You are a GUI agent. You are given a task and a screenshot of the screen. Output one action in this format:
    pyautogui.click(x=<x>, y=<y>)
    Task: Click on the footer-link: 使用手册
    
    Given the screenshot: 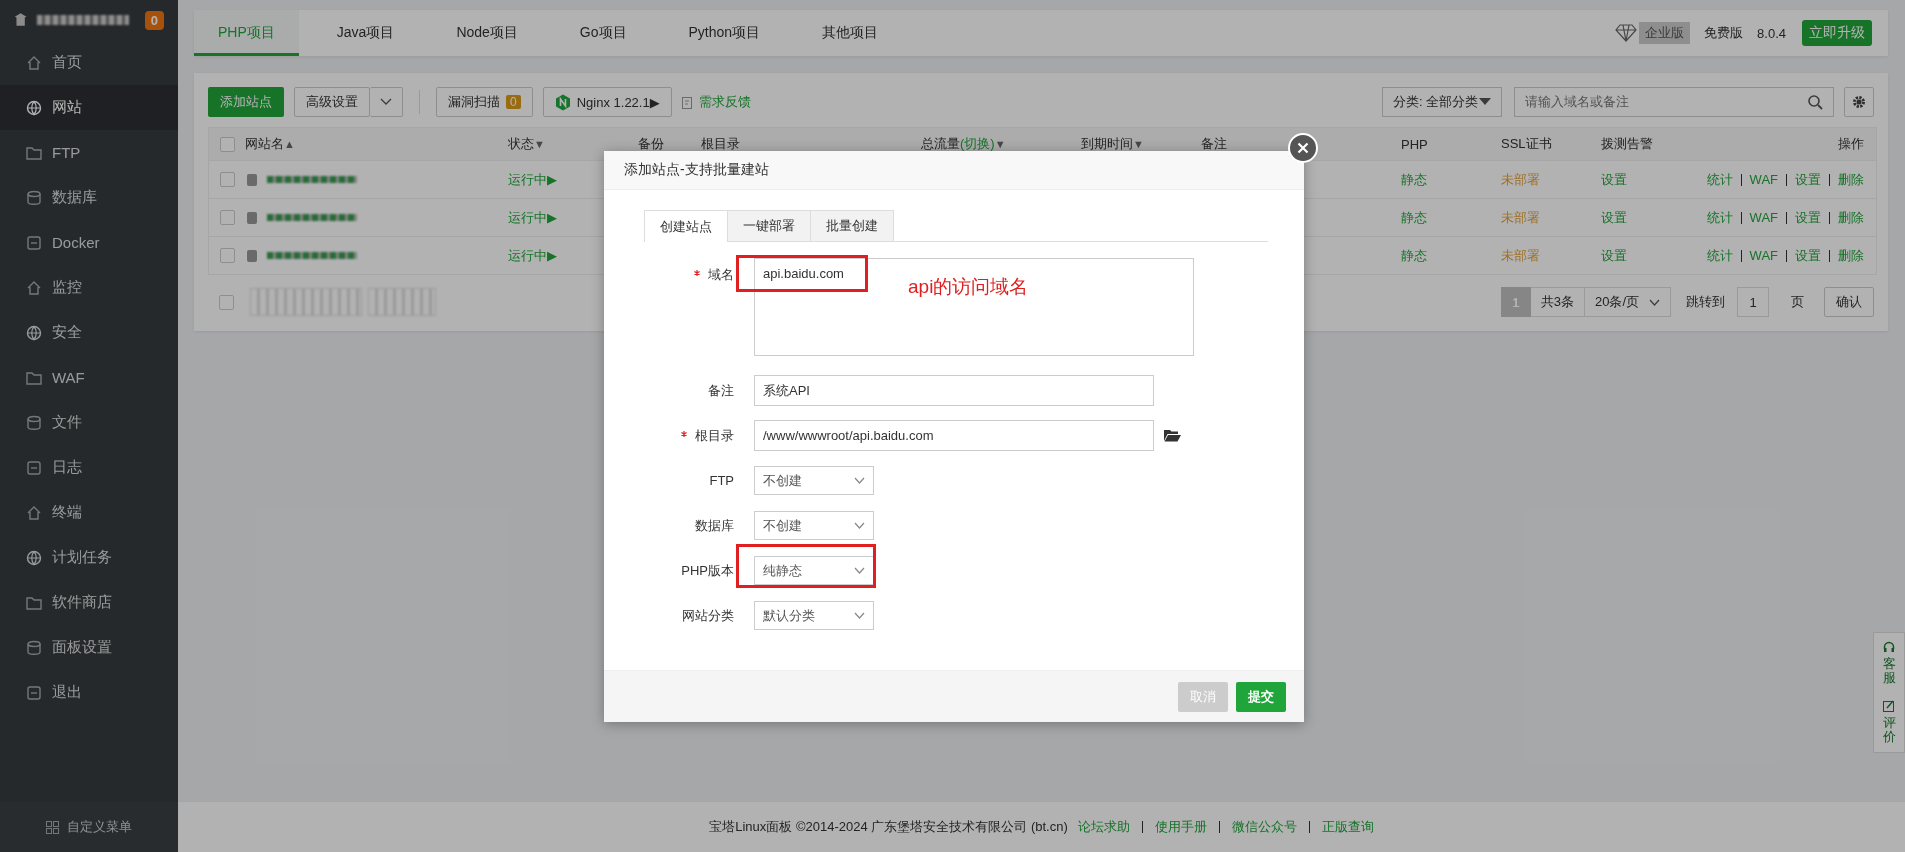 What is the action you would take?
    pyautogui.click(x=1180, y=827)
    